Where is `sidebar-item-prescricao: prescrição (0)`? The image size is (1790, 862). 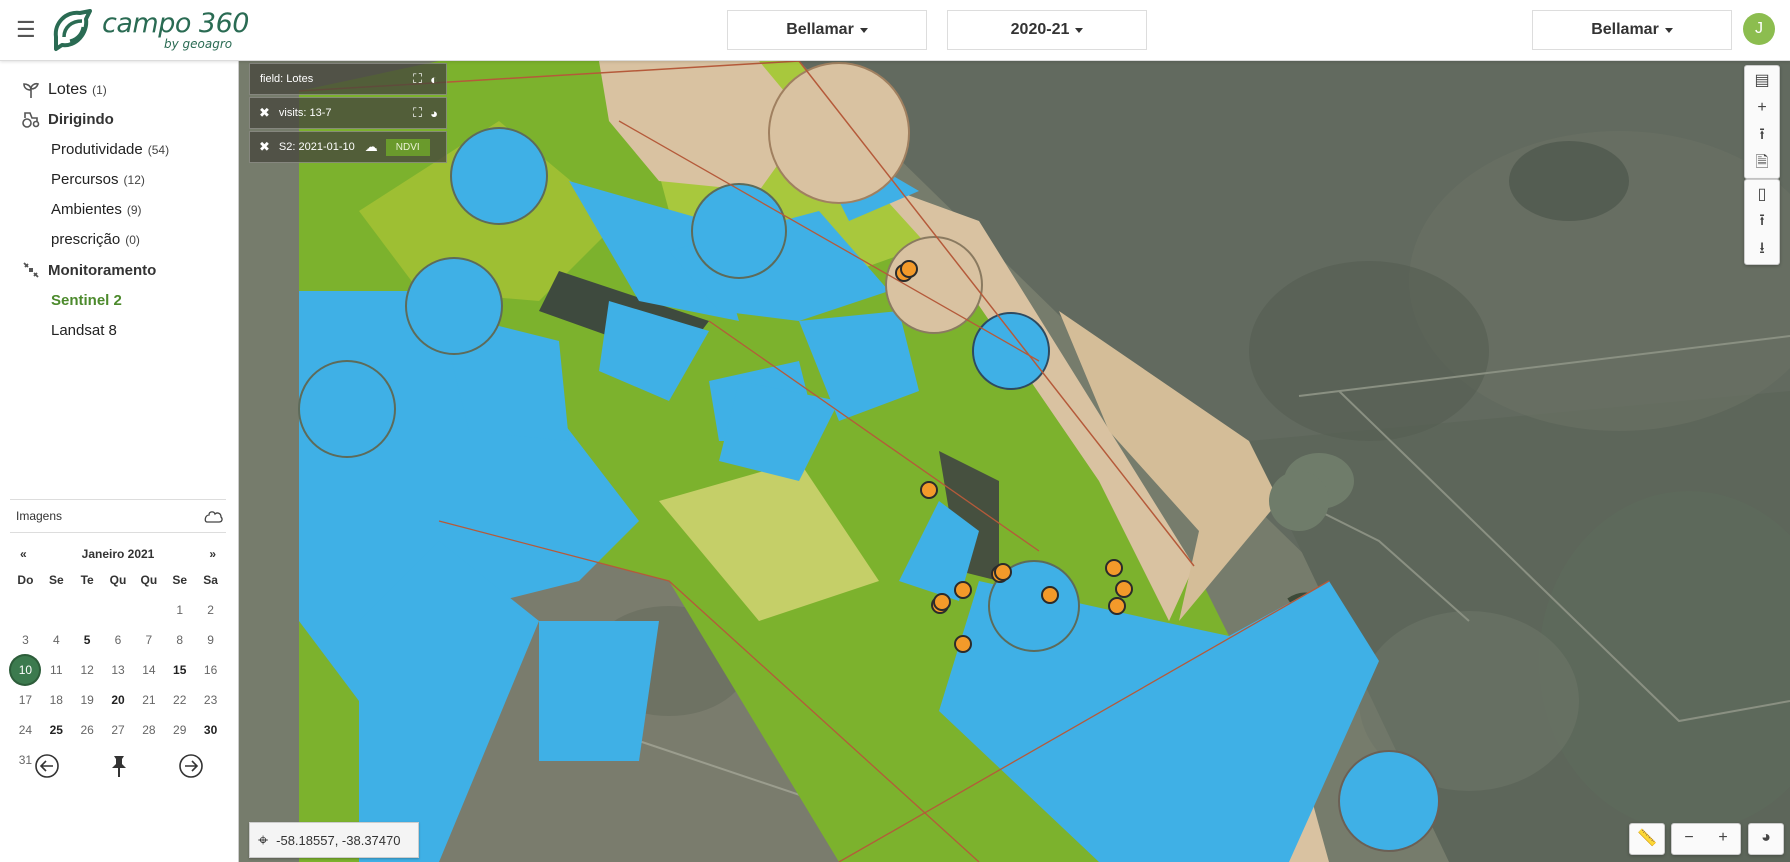
sidebar-item-prescricao: prescrição (0) is located at coordinates (95, 239).